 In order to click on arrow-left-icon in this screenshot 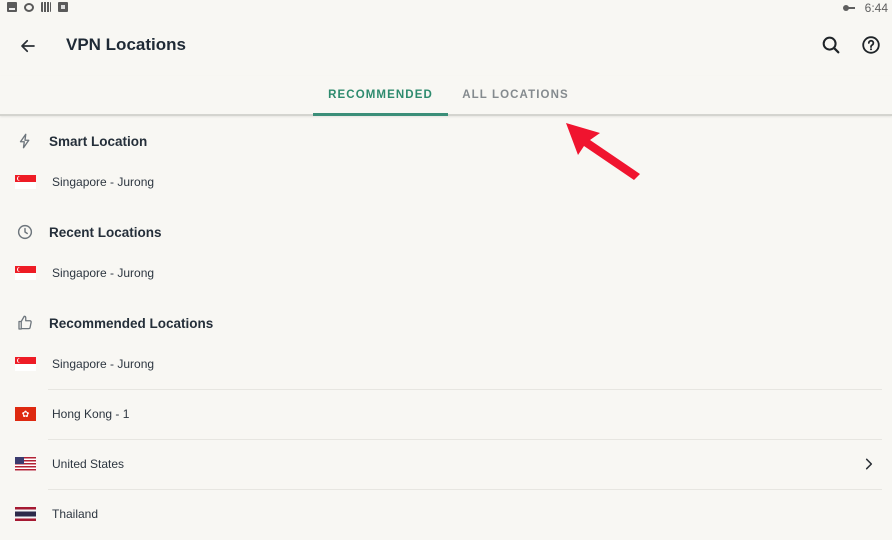, I will do `click(28, 46)`.